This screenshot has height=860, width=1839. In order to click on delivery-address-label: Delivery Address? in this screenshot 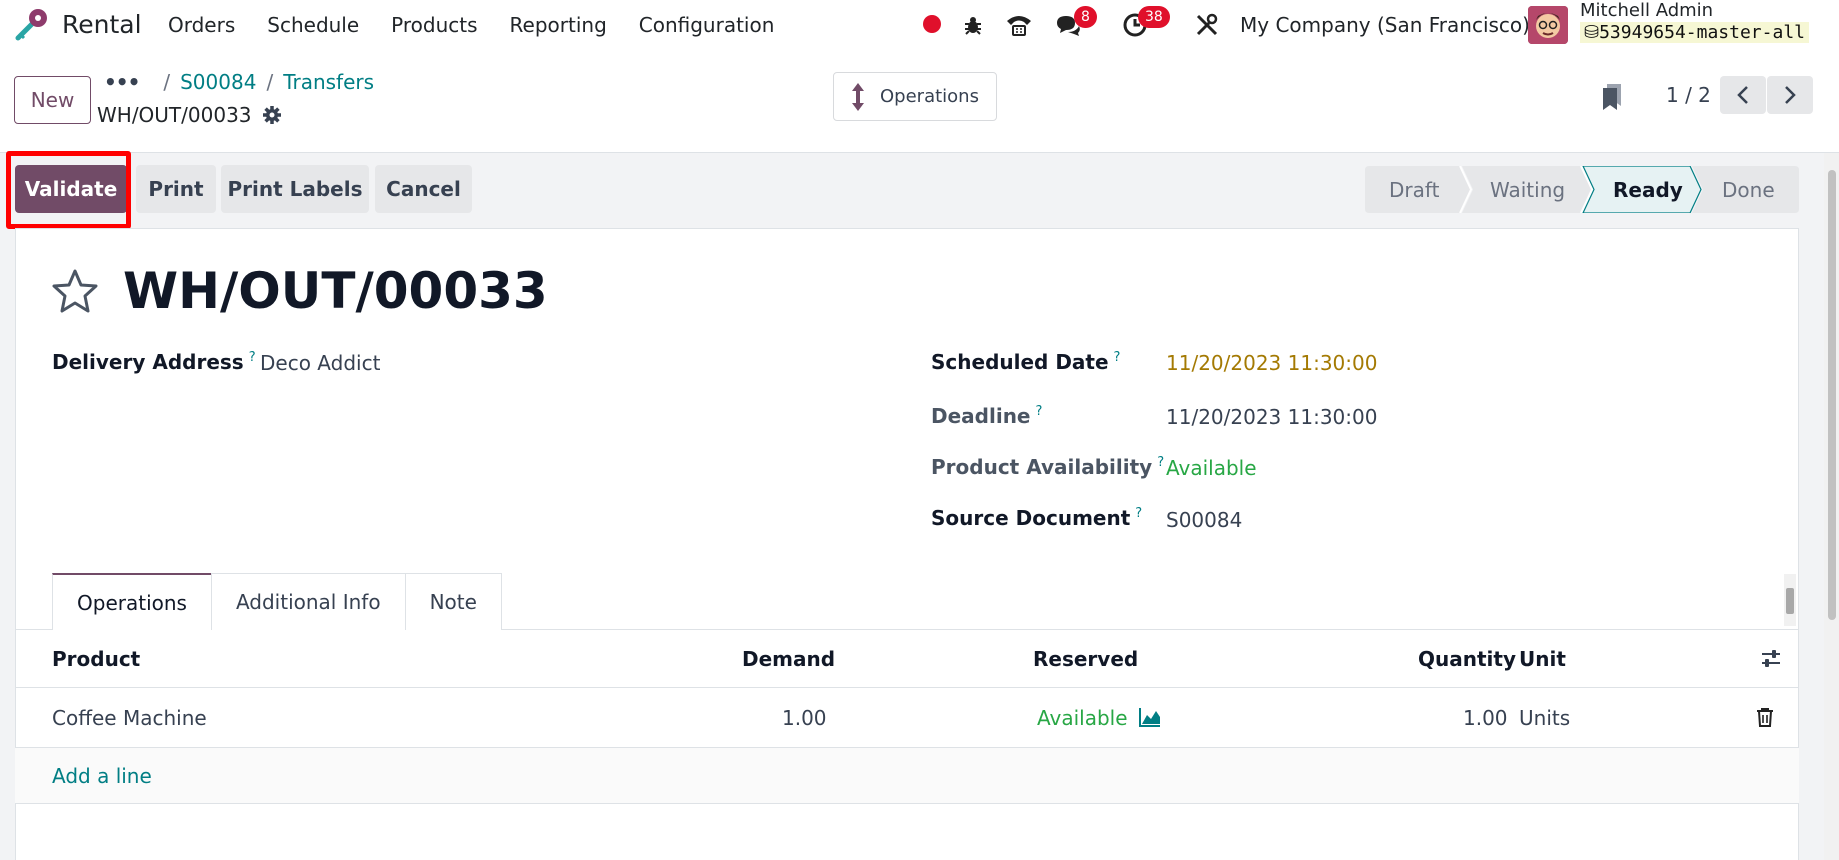, I will do `click(154, 362)`.